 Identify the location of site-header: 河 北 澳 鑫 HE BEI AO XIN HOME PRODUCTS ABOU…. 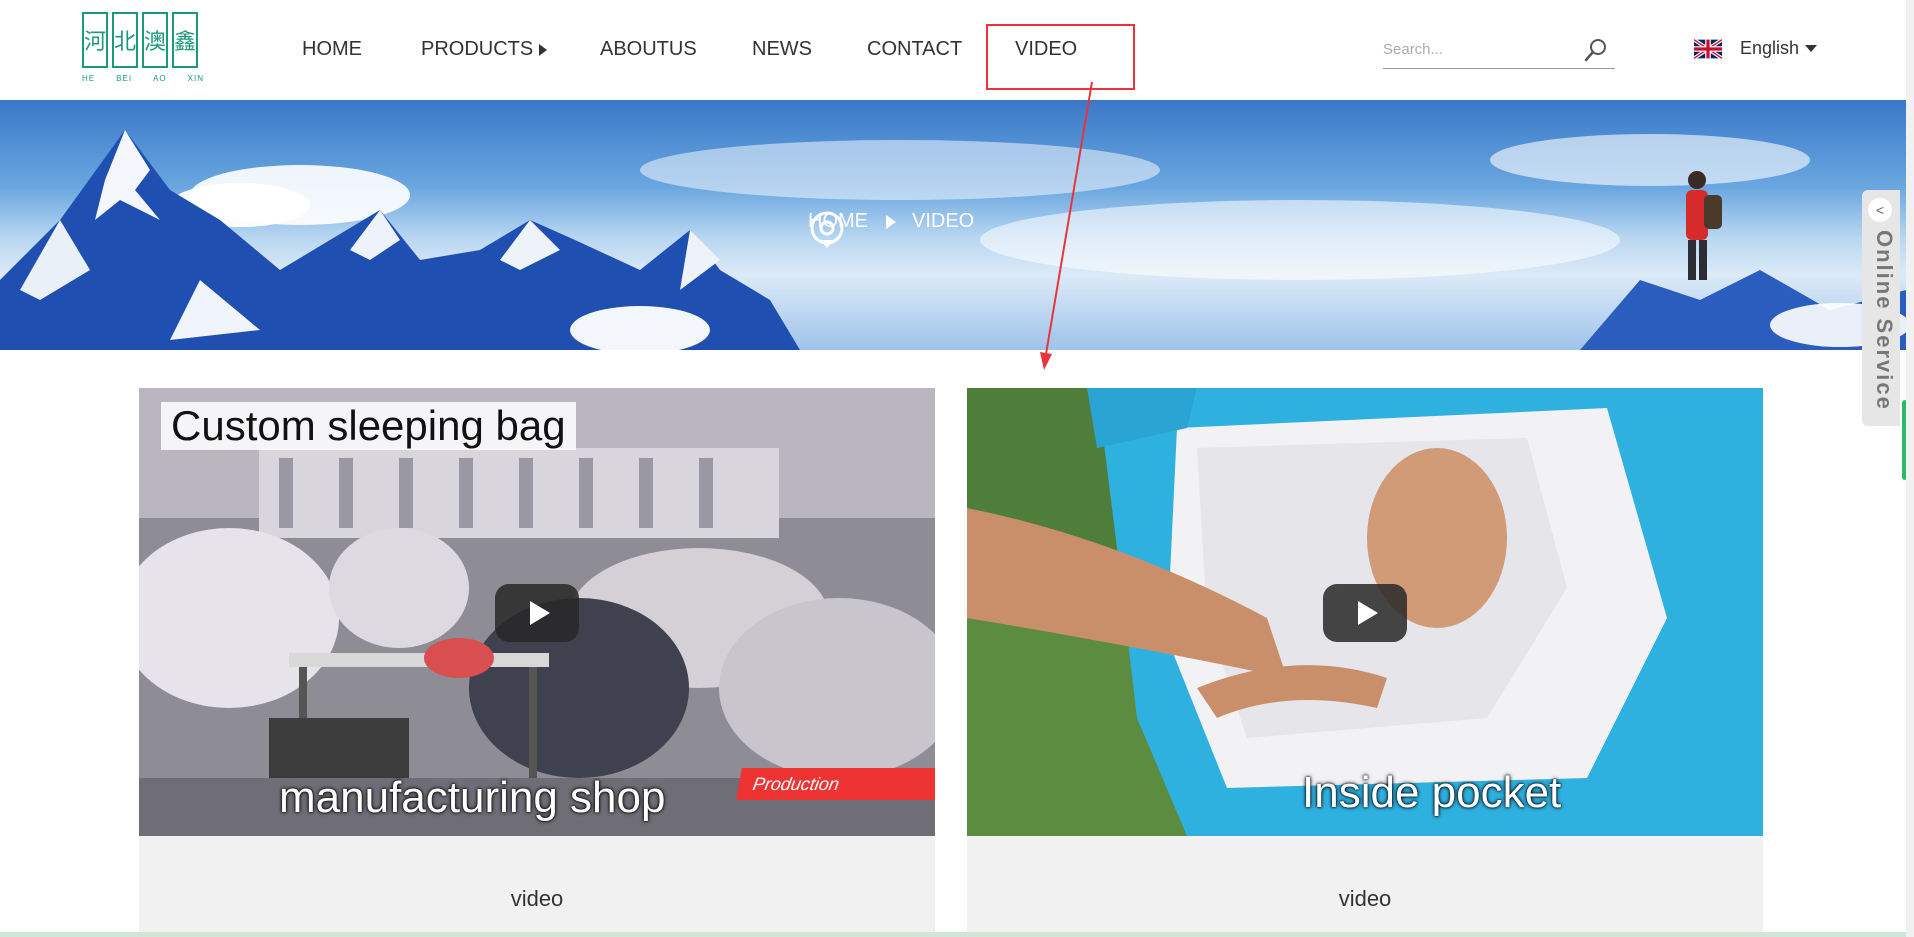
(957, 50).